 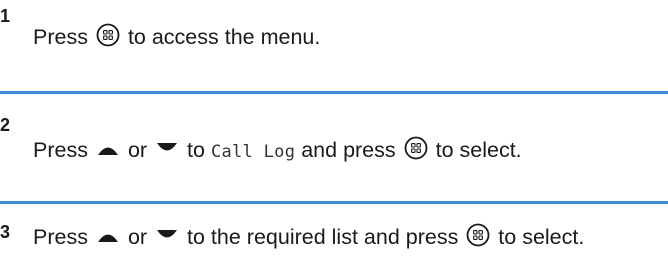 What do you see at coordinates (5, 16) in the screenshot?
I see `step-number: 1` at bounding box center [5, 16].